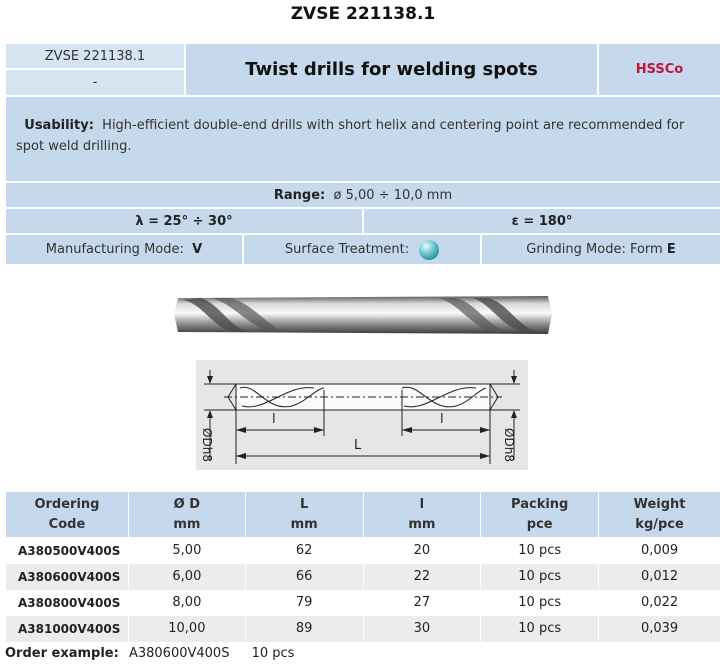 This screenshot has height=670, width=726. I want to click on order-example-label: Order example:, so click(62, 653).